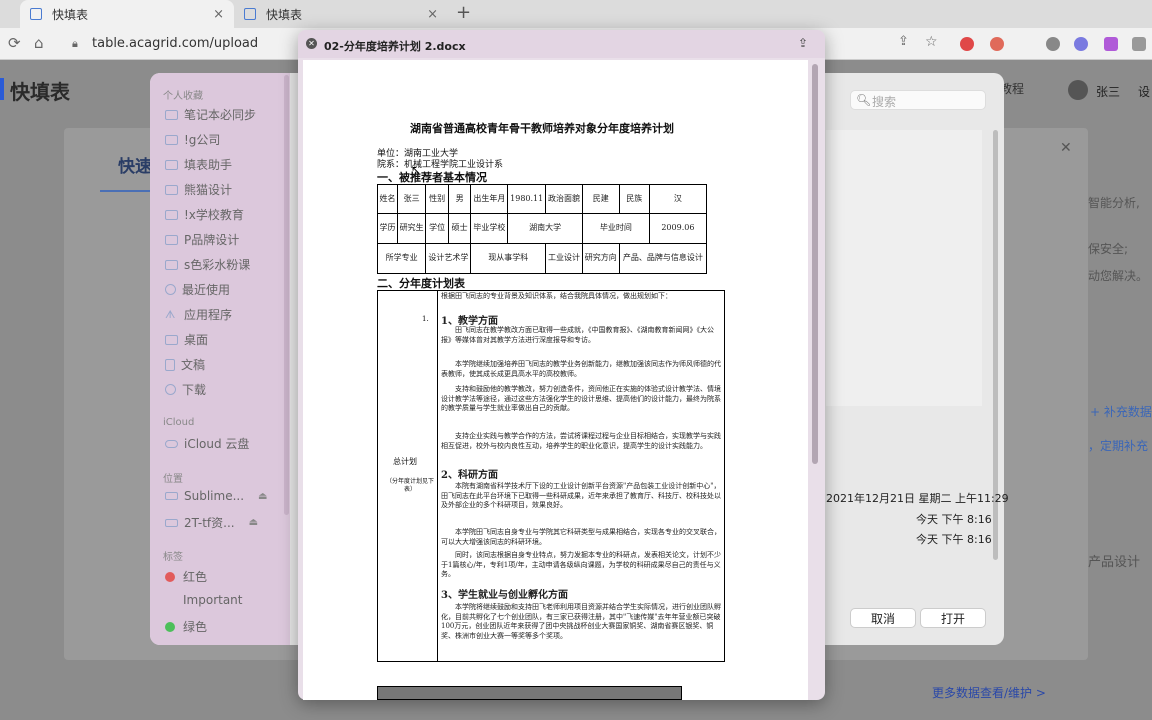 The width and height of the screenshot is (1152, 720). Describe the element at coordinates (170, 389) in the screenshot. I see `download-icon` at that location.